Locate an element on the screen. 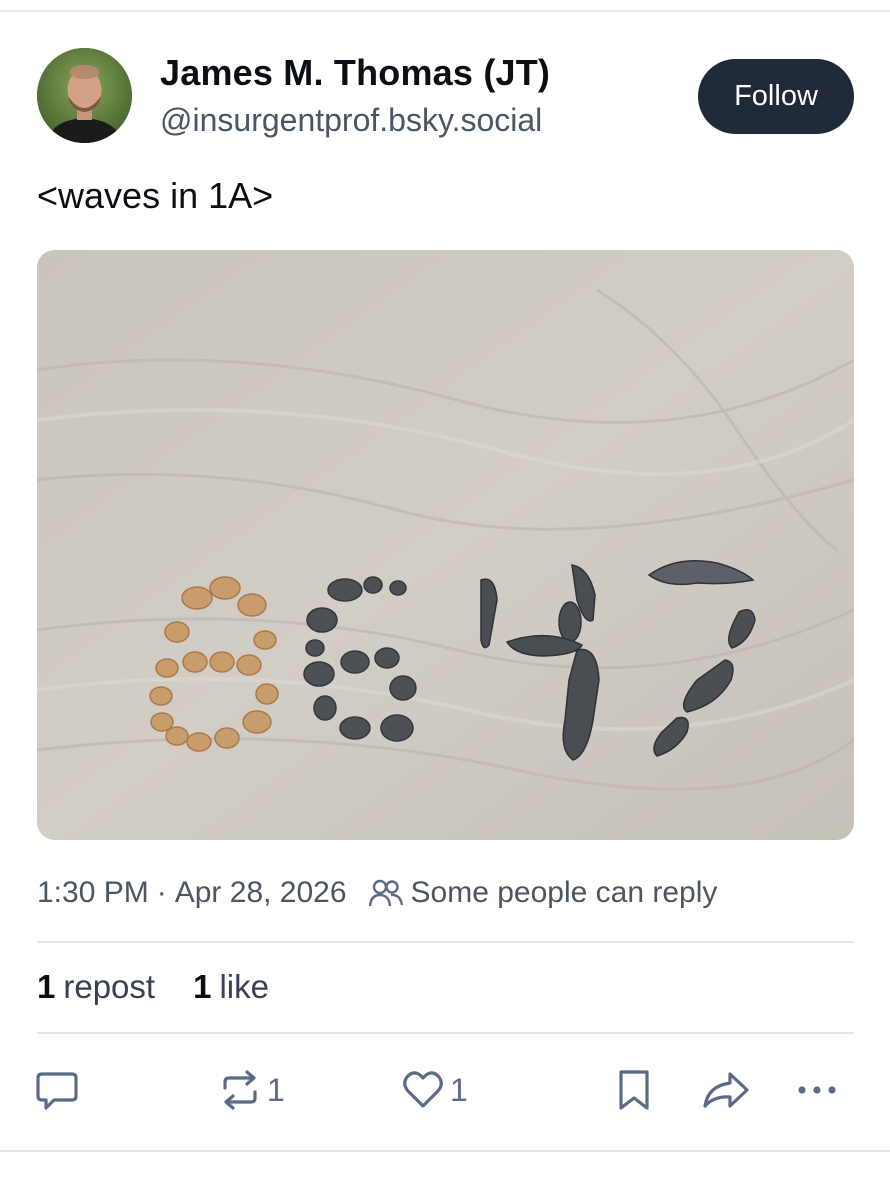  post-stats: 1 repost 1 like is located at coordinates (172, 987).